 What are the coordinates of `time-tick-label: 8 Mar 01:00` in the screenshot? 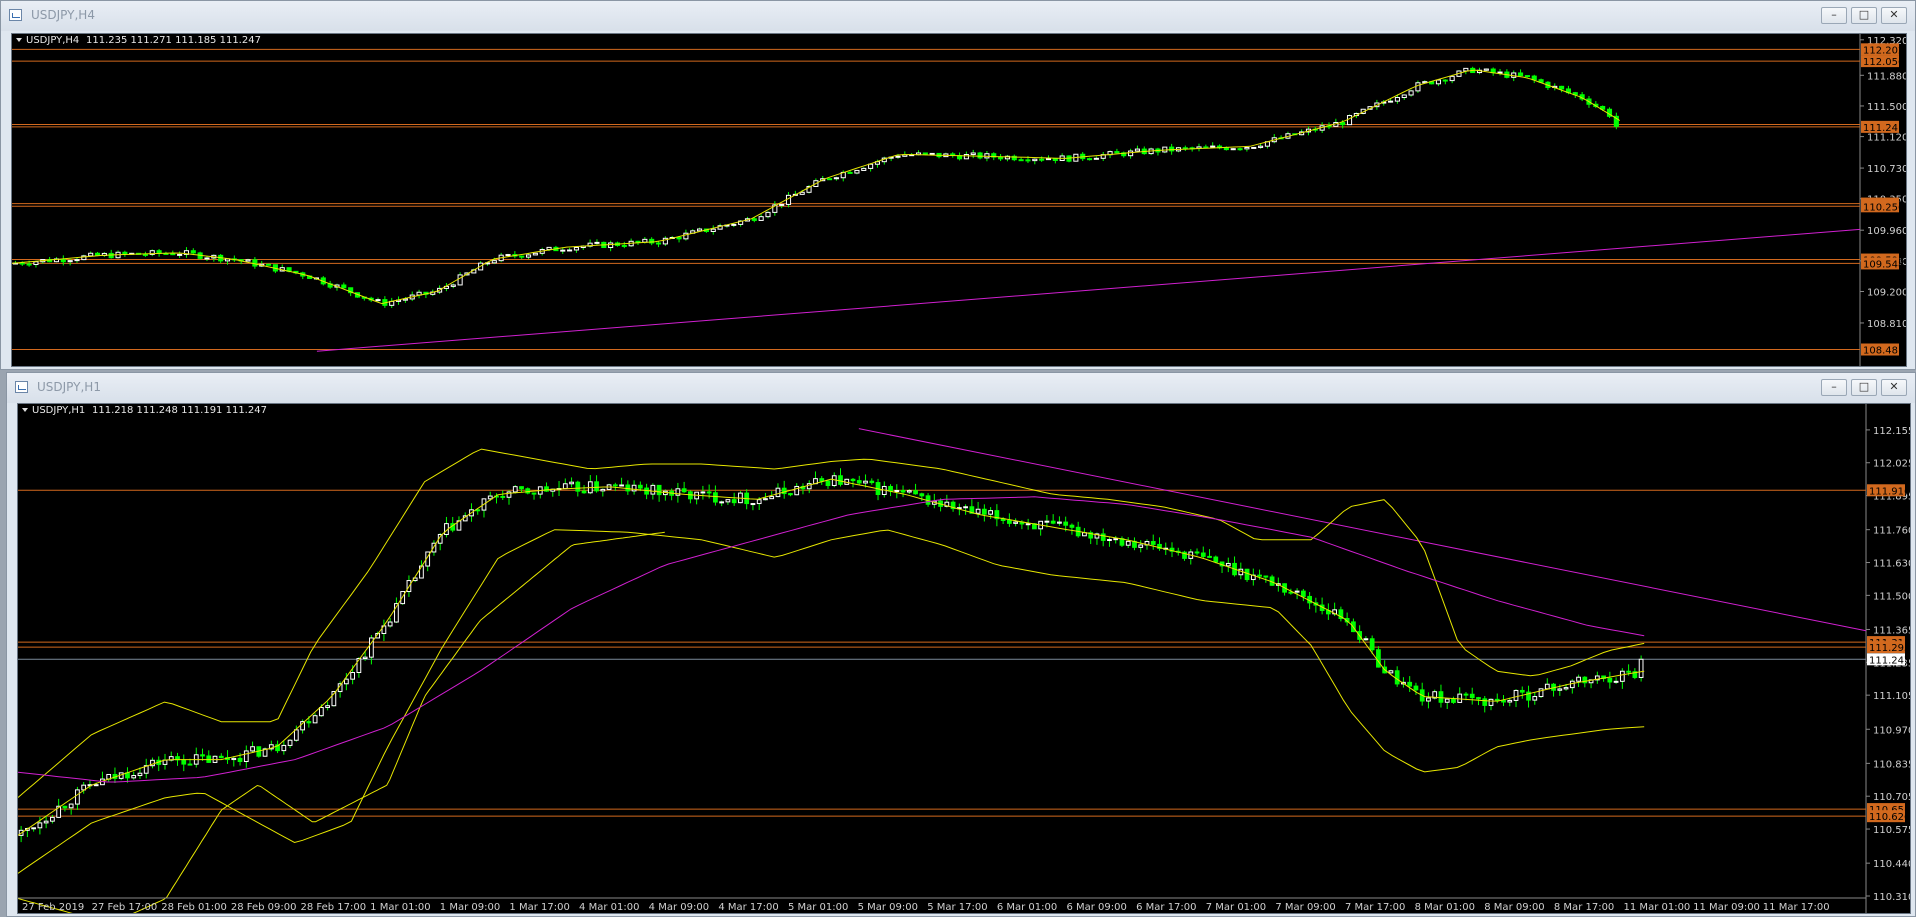 It's located at (1445, 907).